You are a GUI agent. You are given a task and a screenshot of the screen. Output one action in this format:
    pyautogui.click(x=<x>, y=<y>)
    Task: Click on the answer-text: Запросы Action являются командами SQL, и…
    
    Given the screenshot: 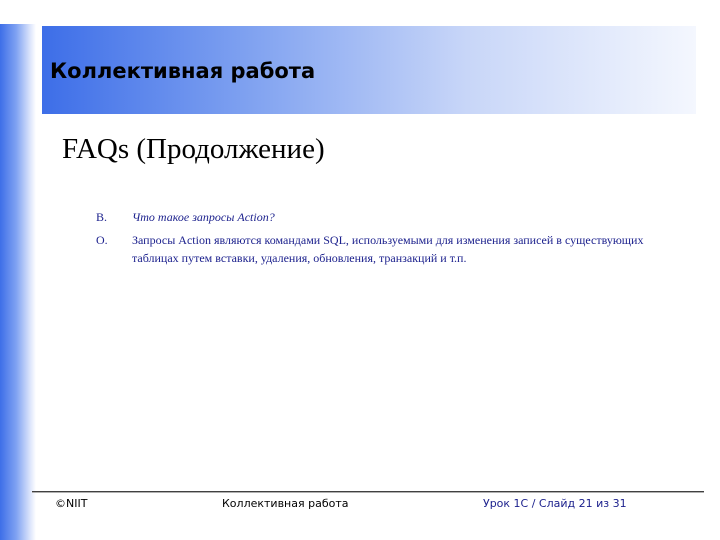 What is the action you would take?
    pyautogui.click(x=388, y=249)
    